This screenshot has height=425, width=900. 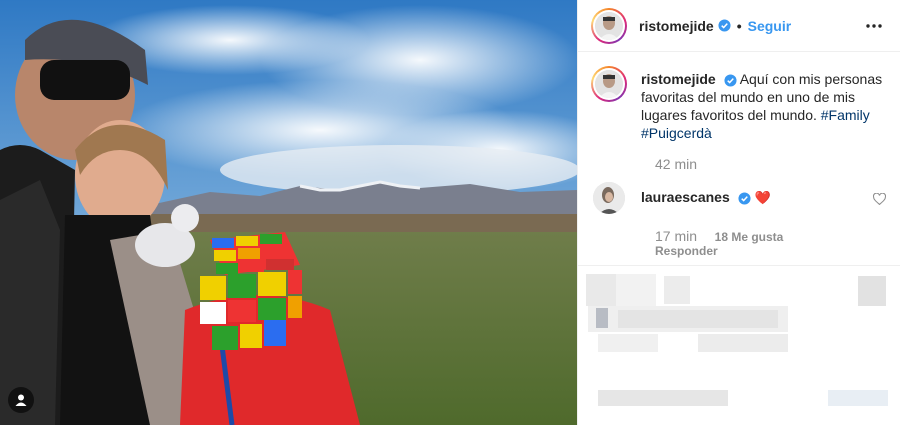 I want to click on caption-author-avatar, so click(x=609, y=84).